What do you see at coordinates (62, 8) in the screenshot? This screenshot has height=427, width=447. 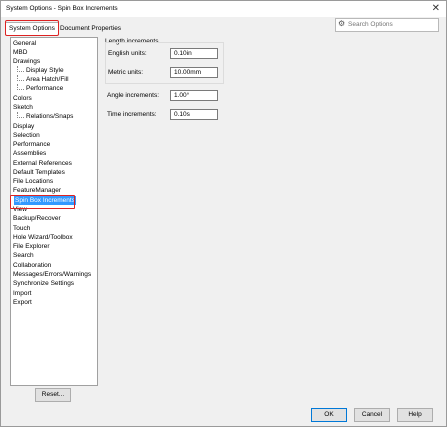 I see `window-title: System Options - Spin Box Increments` at bounding box center [62, 8].